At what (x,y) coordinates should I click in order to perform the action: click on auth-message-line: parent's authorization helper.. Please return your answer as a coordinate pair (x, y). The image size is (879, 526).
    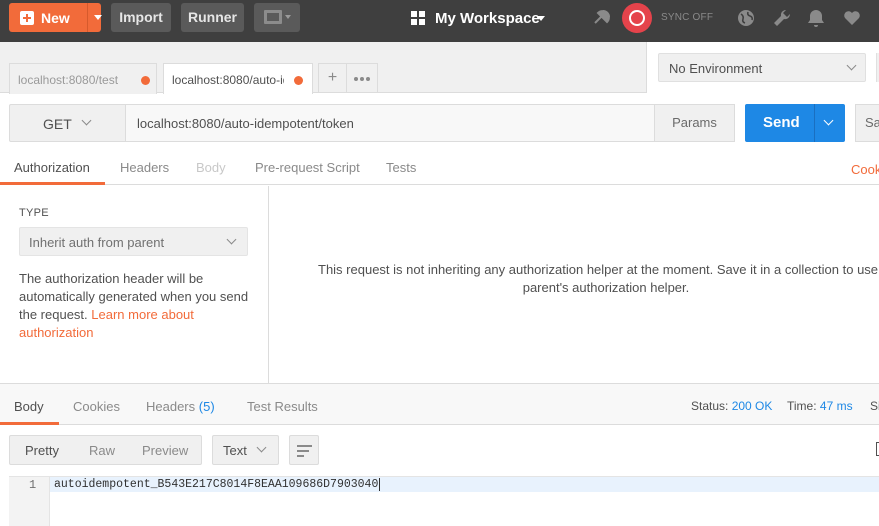
    Looking at the image, I should click on (606, 287).